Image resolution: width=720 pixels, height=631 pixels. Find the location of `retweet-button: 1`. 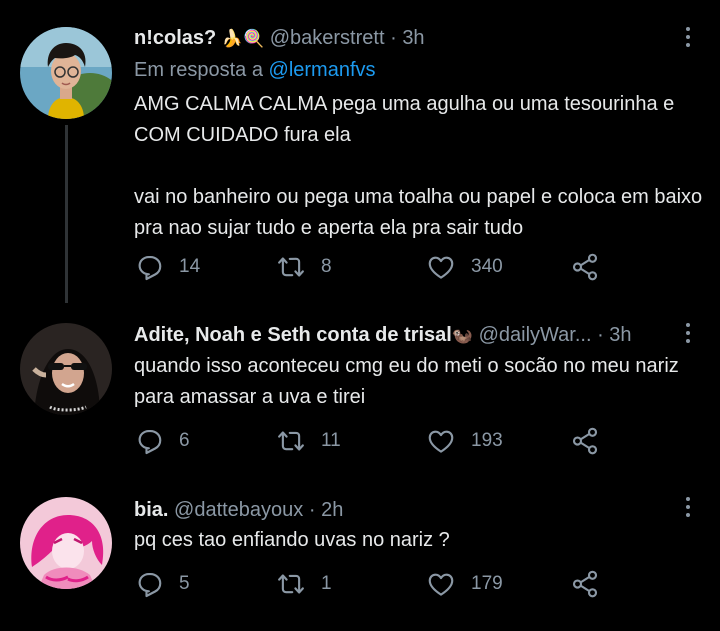

retweet-button: 1 is located at coordinates (304, 584).